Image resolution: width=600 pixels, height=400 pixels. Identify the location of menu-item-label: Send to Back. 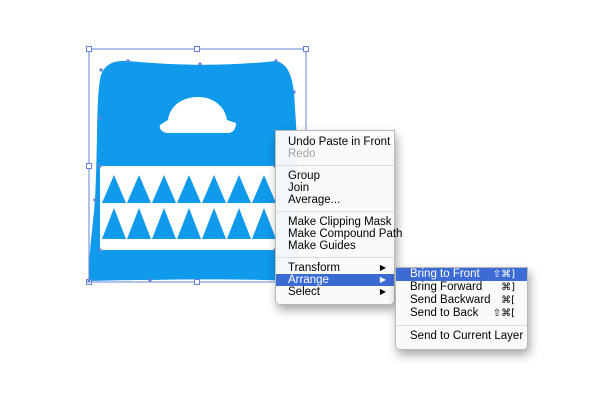
(444, 313).